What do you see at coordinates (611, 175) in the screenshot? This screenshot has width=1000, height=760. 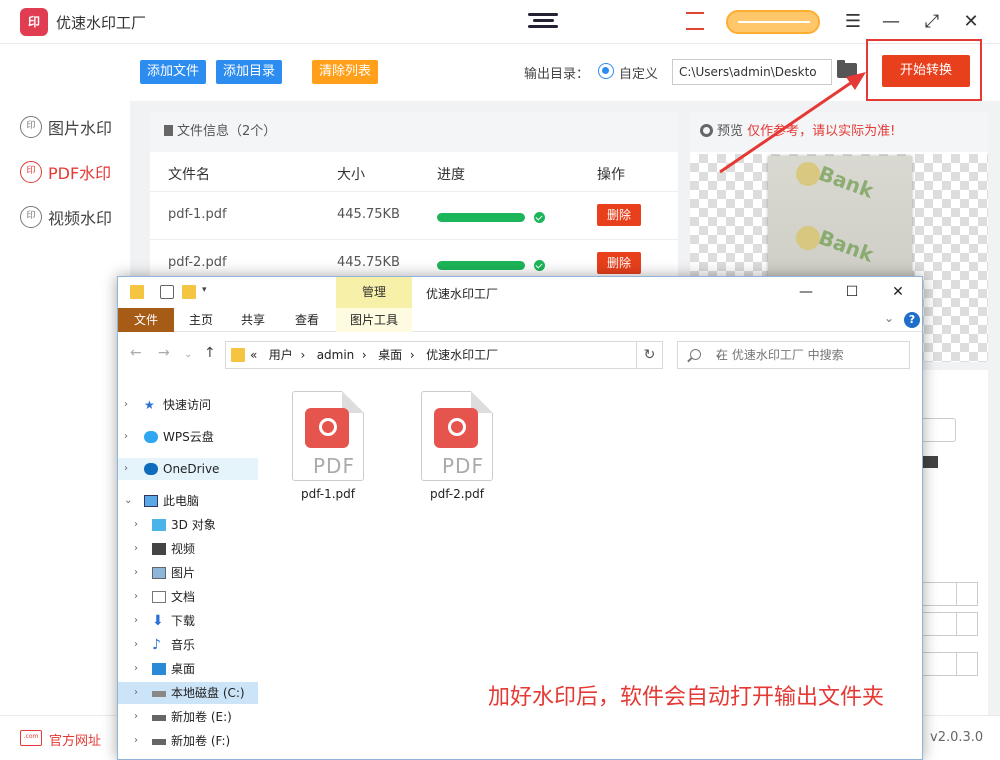 I see `column-header-action: 操作` at bounding box center [611, 175].